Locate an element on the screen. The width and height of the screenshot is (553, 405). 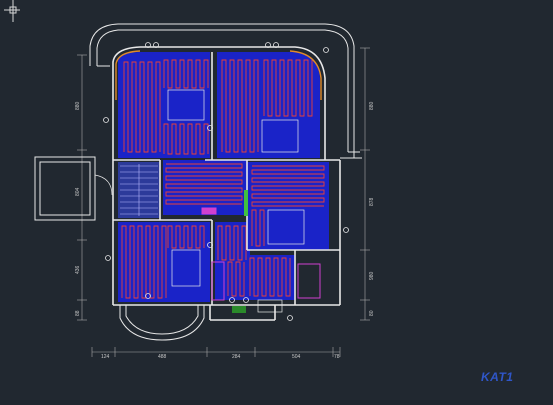
drawing-stamp: KAT1 is located at coordinates (497, 377).